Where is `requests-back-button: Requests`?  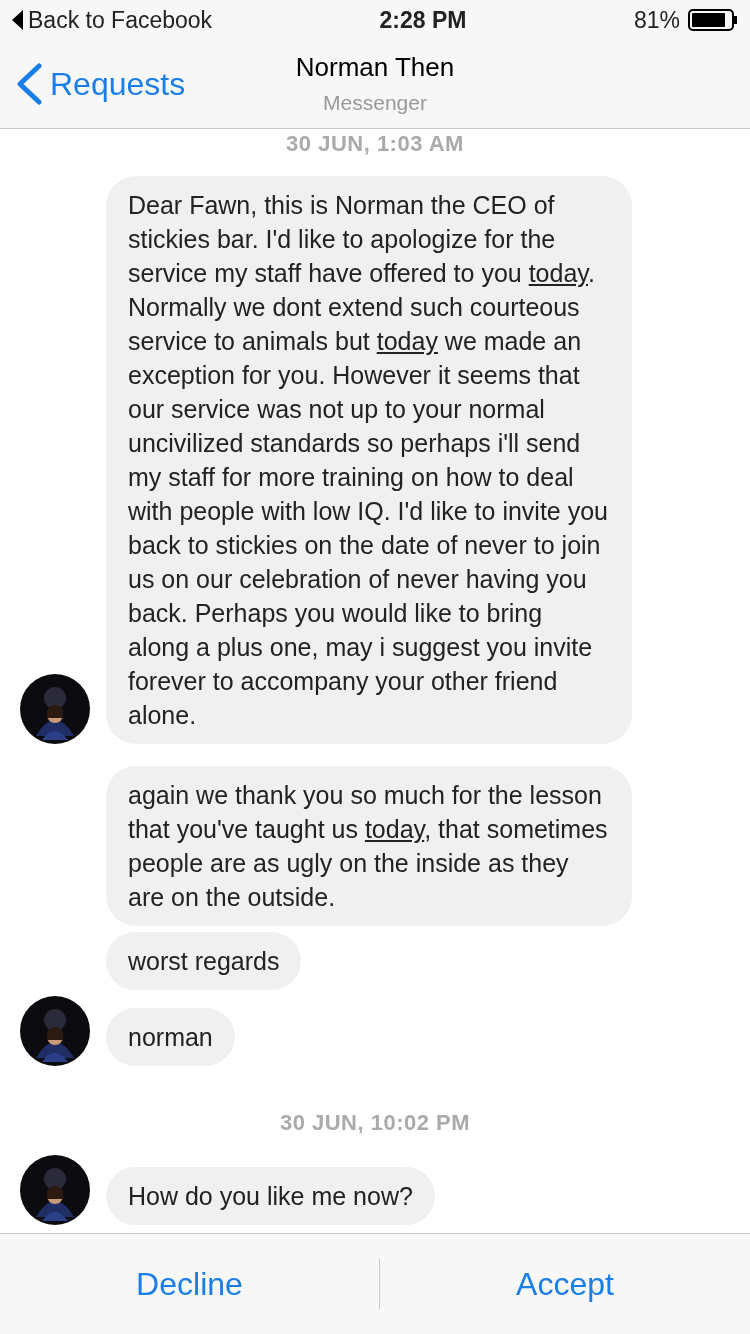 requests-back-button: Requests is located at coordinates (101, 84).